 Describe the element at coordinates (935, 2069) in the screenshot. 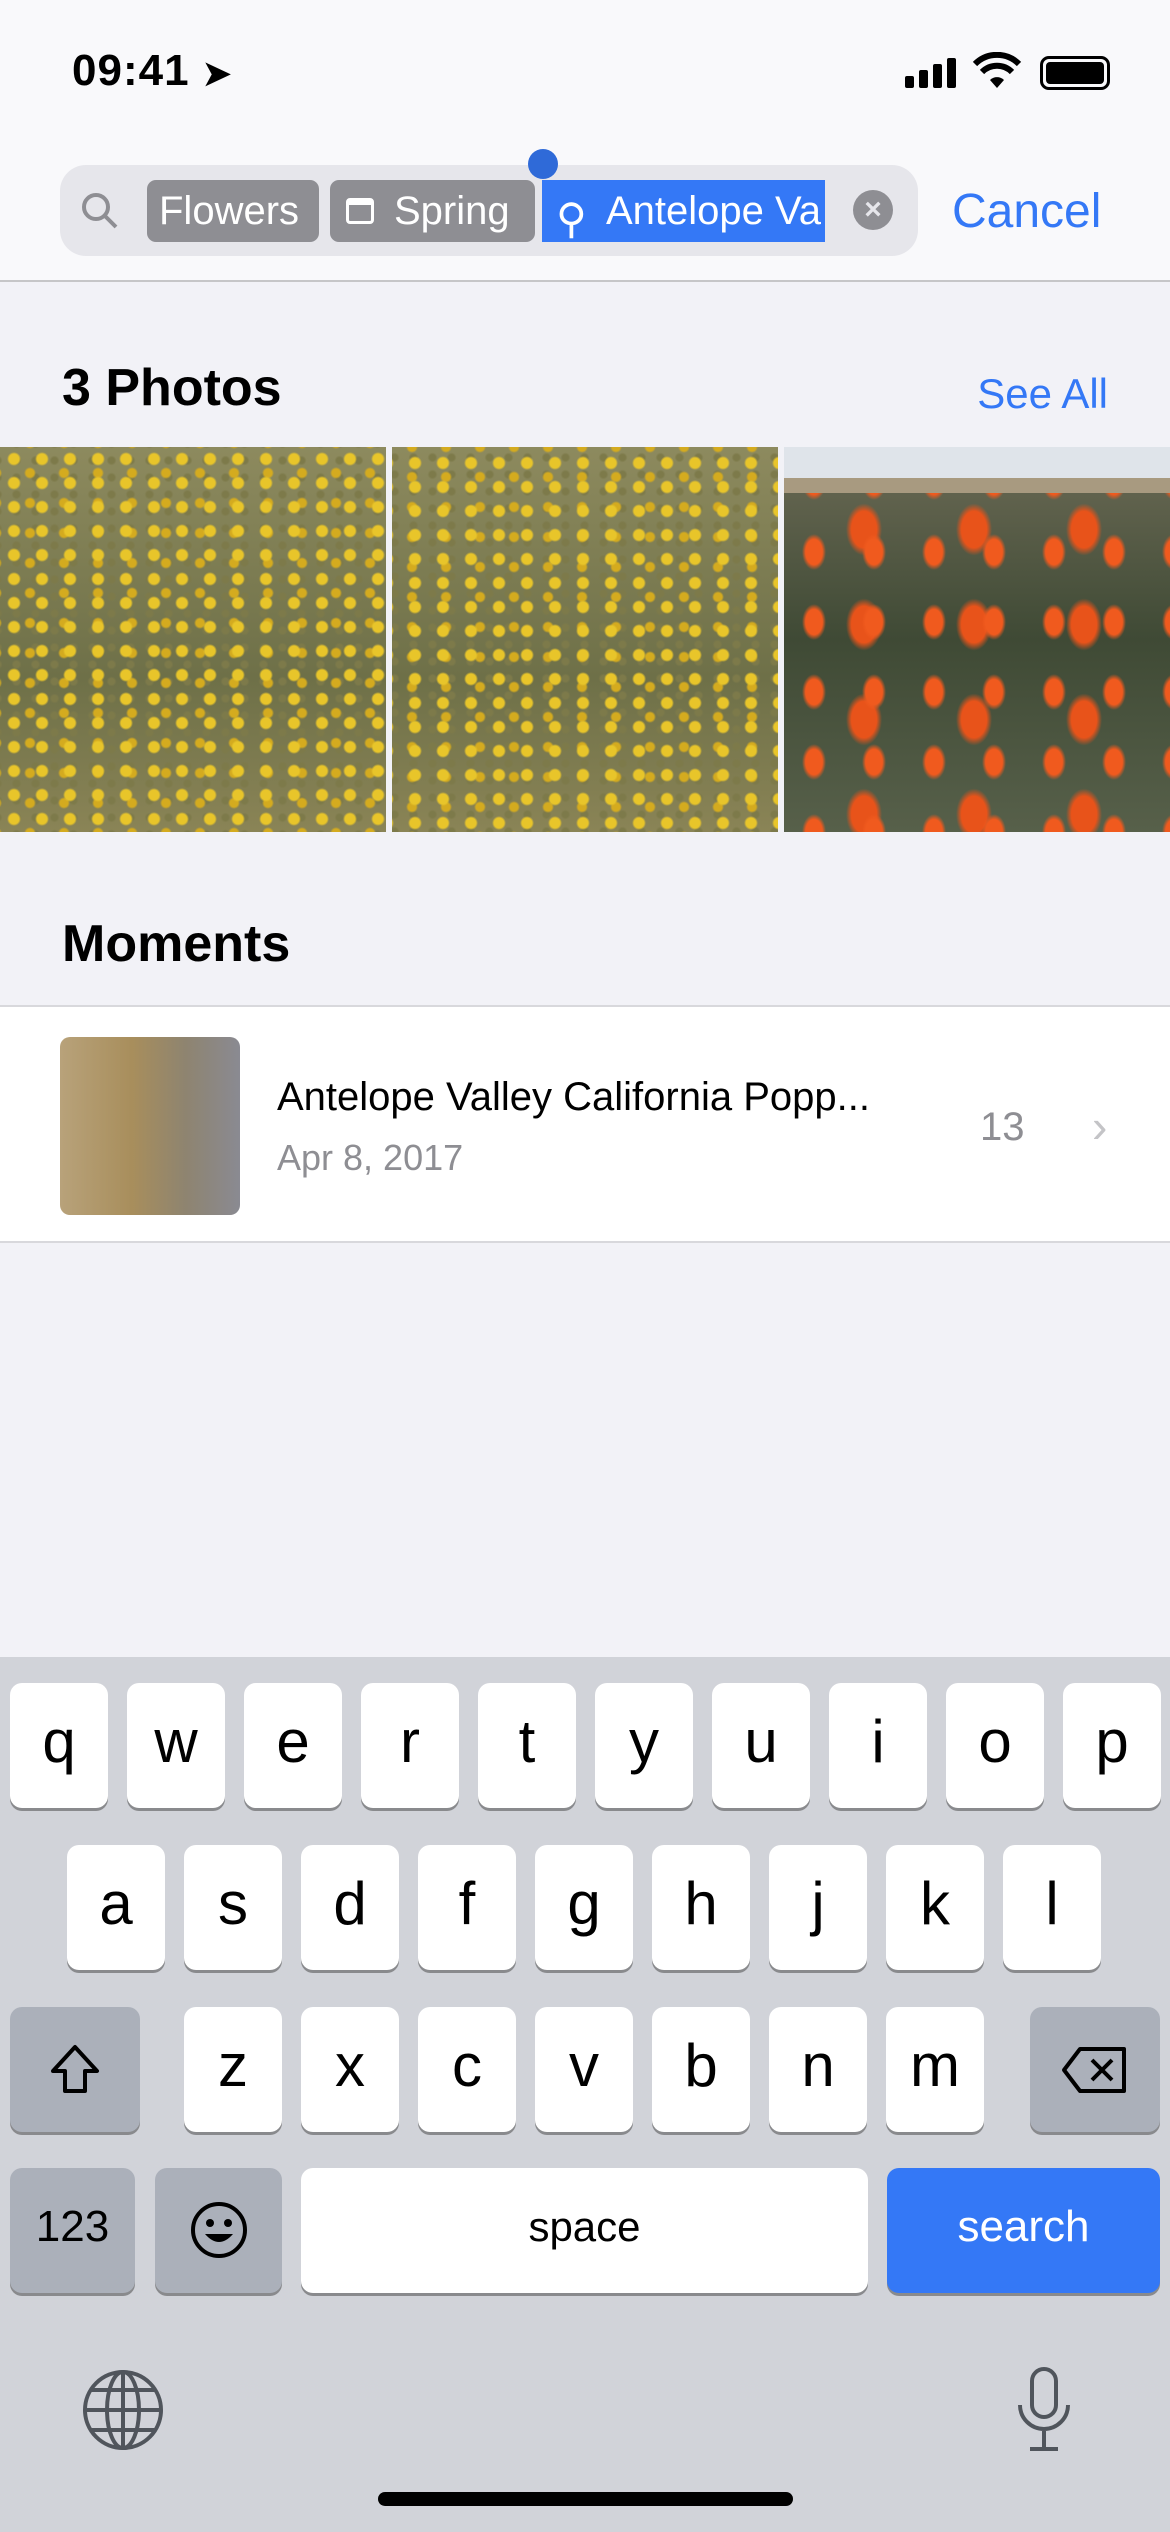

I see `key-m: m` at that location.